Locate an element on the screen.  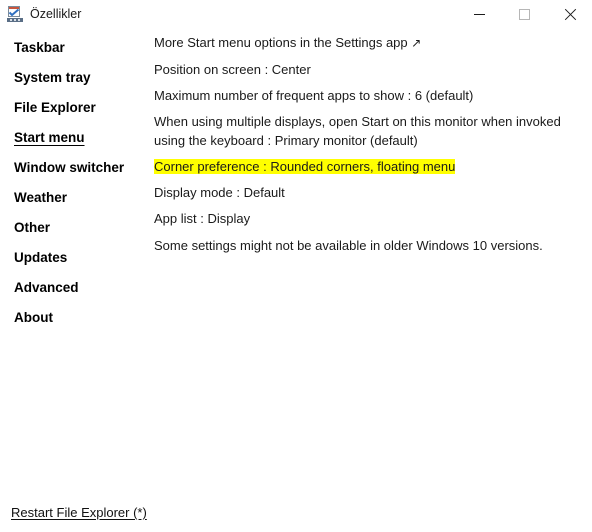
close-button is located at coordinates (569, 14).